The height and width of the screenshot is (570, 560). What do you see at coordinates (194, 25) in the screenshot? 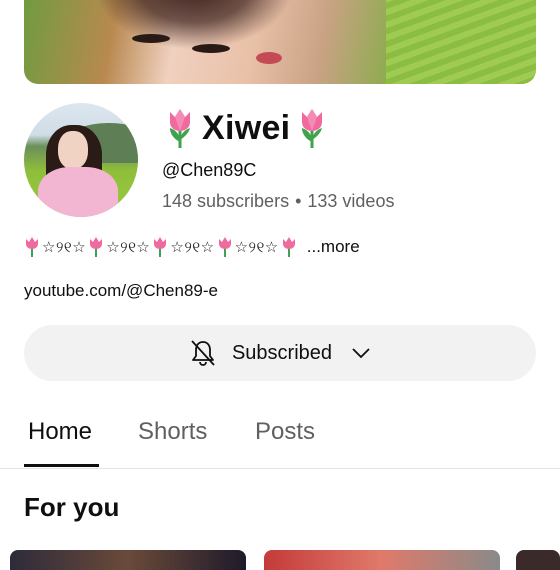
I see `banner-hair-area` at bounding box center [194, 25].